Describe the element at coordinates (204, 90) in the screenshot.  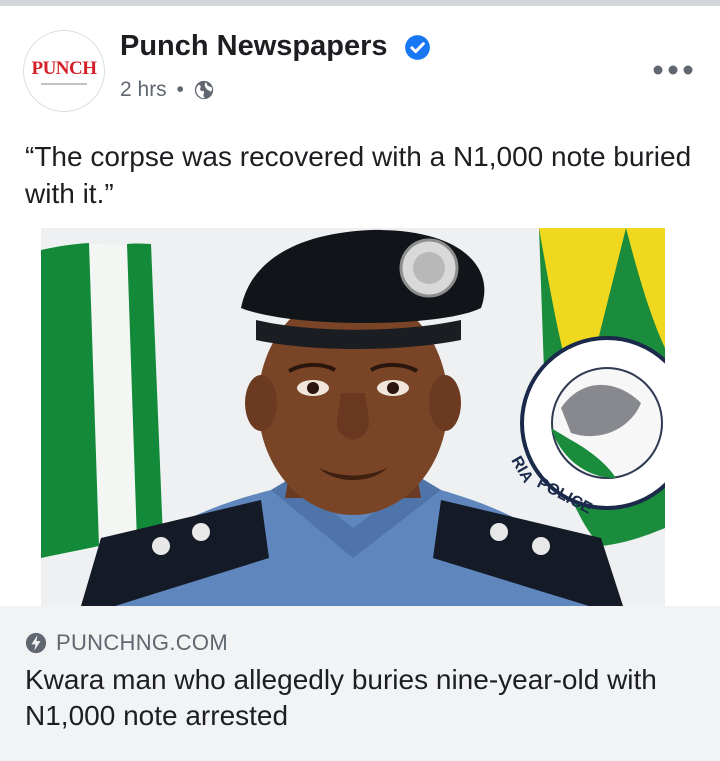
I see `globe-icon` at that location.